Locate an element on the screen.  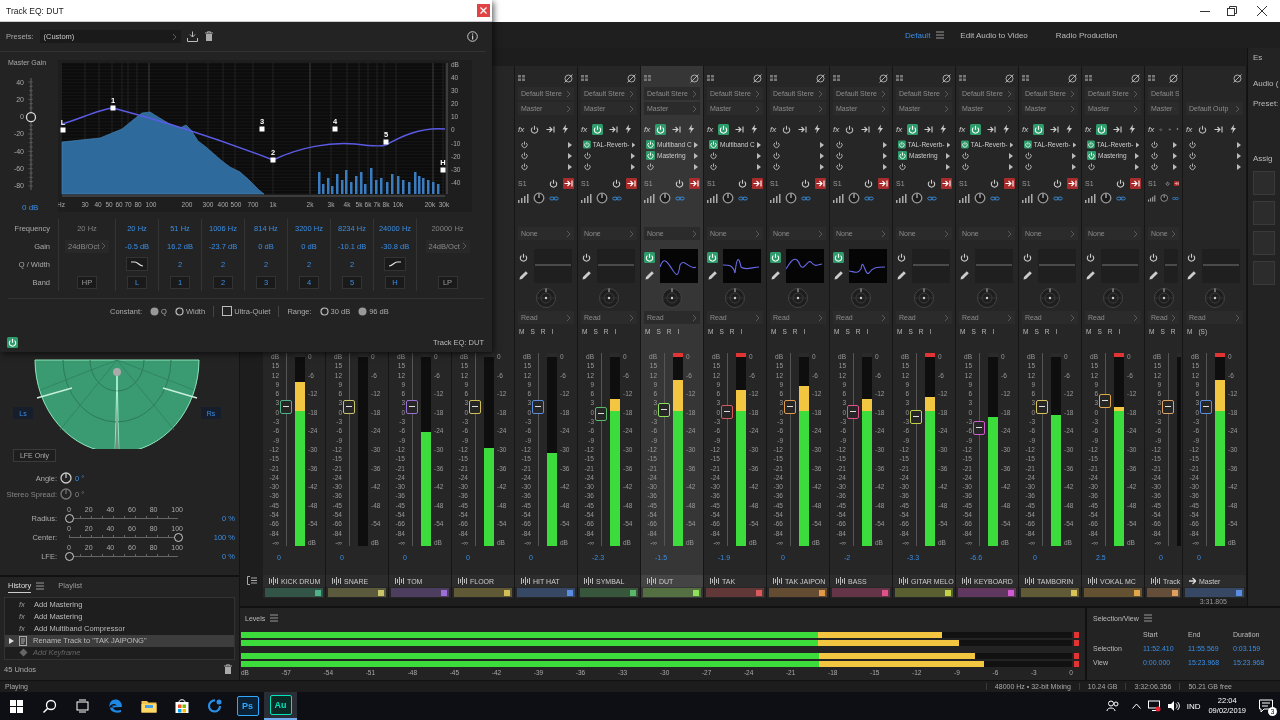
low-shelf-icon is located at coordinates (137, 264).